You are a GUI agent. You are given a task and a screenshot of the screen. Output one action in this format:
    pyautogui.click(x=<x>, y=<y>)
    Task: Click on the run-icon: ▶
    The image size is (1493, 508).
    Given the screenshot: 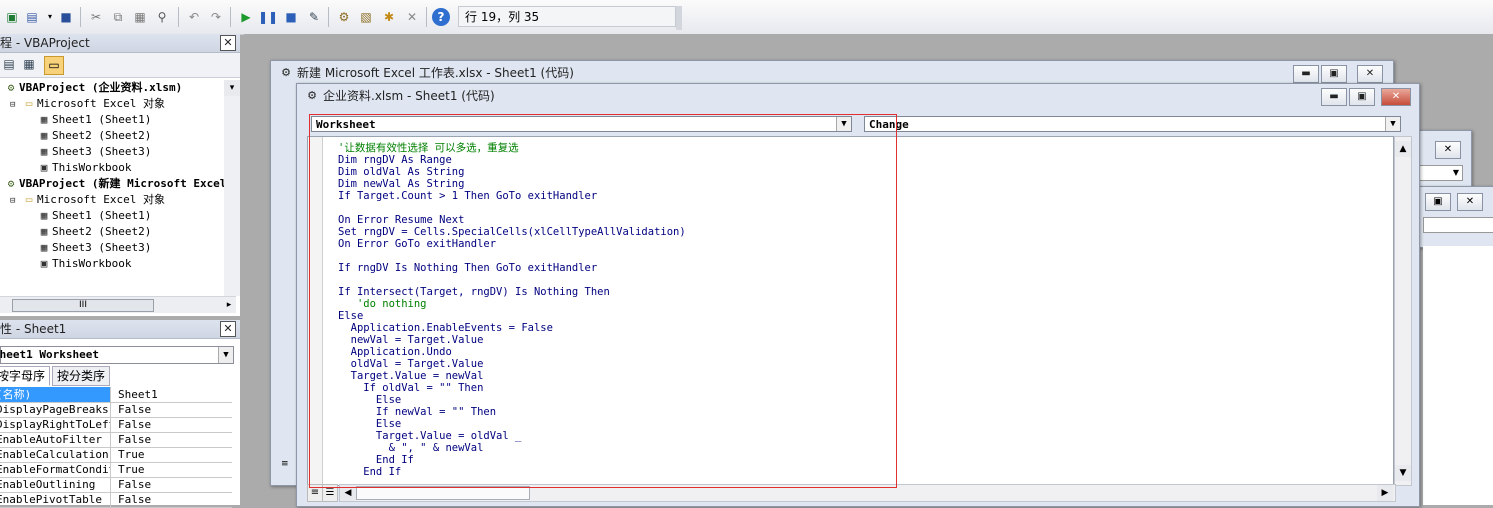 What is the action you would take?
    pyautogui.click(x=246, y=17)
    